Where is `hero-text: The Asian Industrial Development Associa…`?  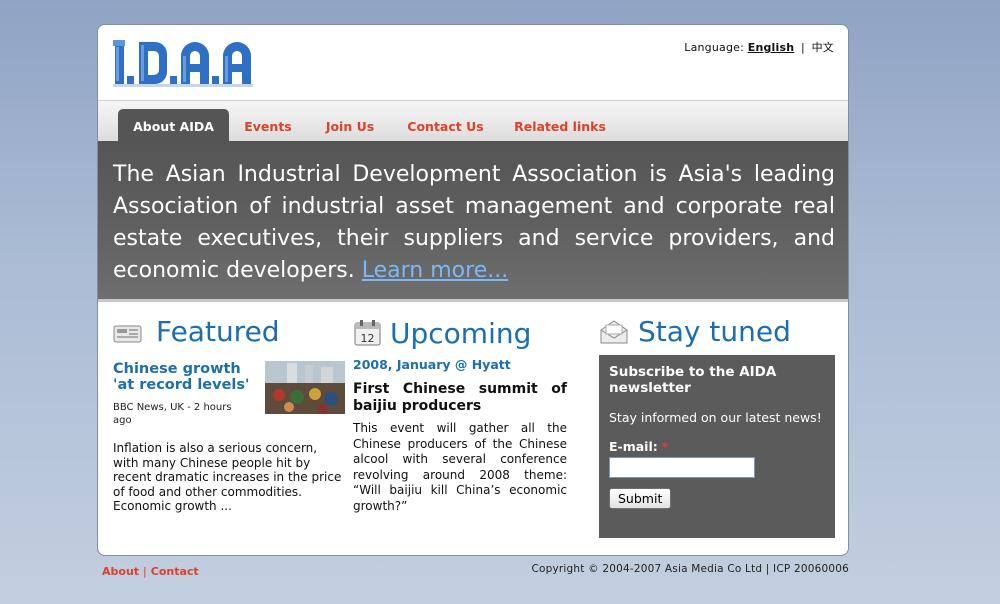 hero-text: The Asian Industrial Development Associa… is located at coordinates (474, 222).